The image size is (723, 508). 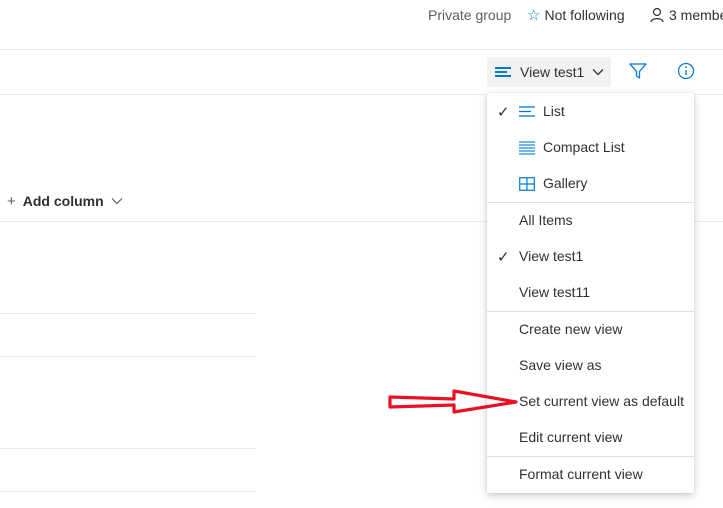 What do you see at coordinates (590, 184) in the screenshot?
I see `menu-item-gallery: Gallery` at bounding box center [590, 184].